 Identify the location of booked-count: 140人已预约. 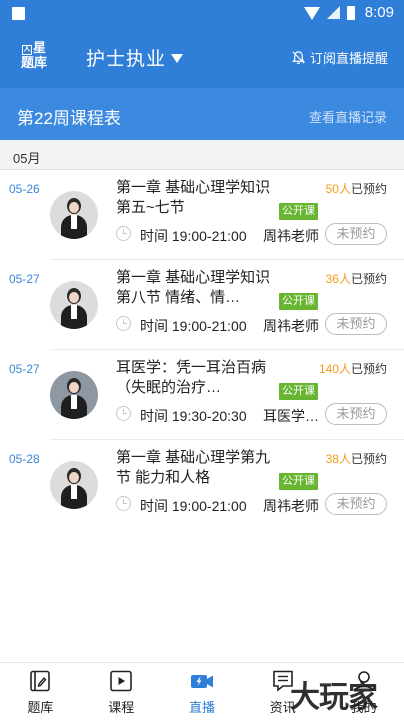
(352, 369).